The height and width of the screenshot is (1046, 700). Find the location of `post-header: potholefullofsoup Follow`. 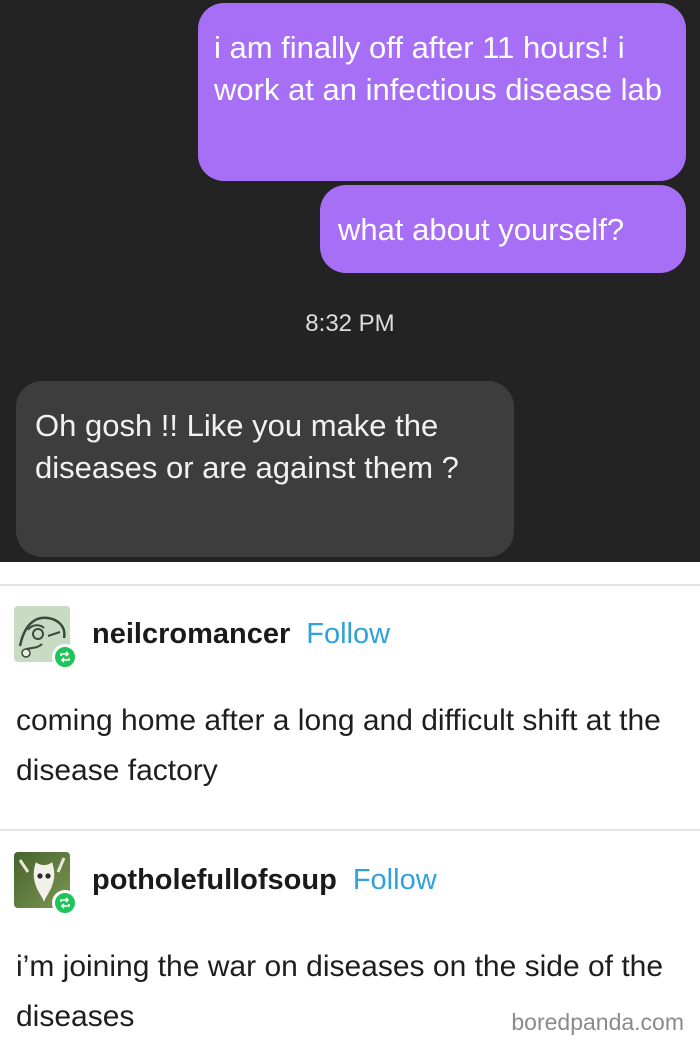

post-header: potholefullofsoup Follow is located at coordinates (225, 884).